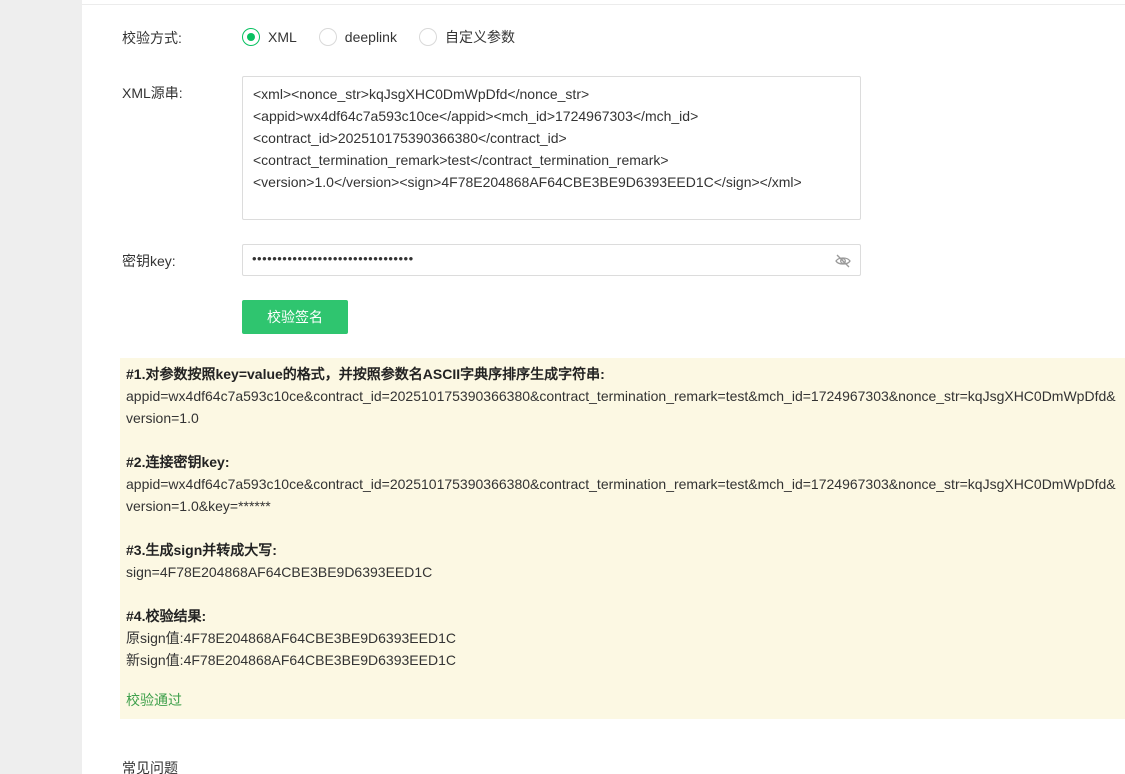 This screenshot has width=1125, height=774. I want to click on radio-custom-params-circle, so click(427, 37).